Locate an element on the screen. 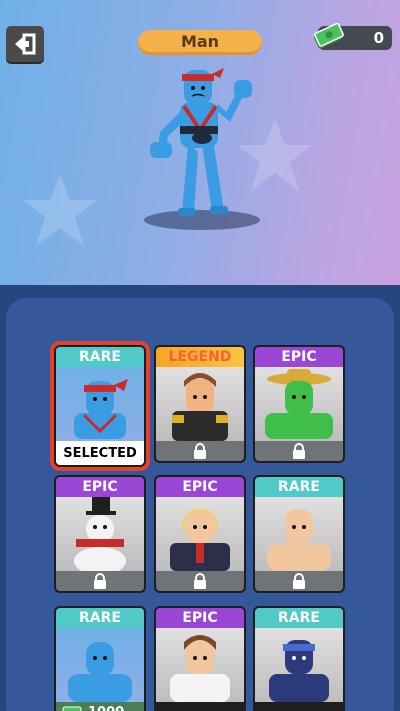  rarity-label: LEGEND is located at coordinates (200, 357).